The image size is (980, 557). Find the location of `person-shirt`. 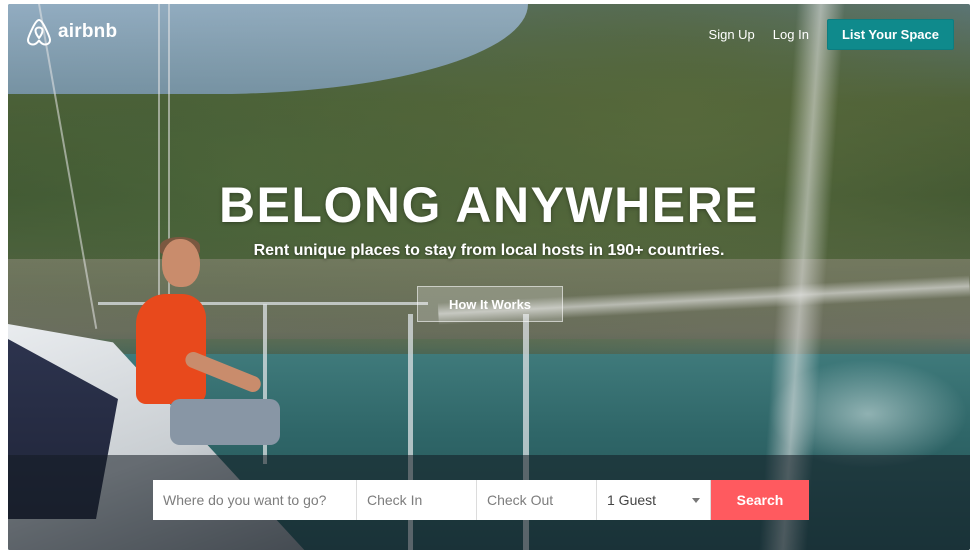

person-shirt is located at coordinates (171, 349).